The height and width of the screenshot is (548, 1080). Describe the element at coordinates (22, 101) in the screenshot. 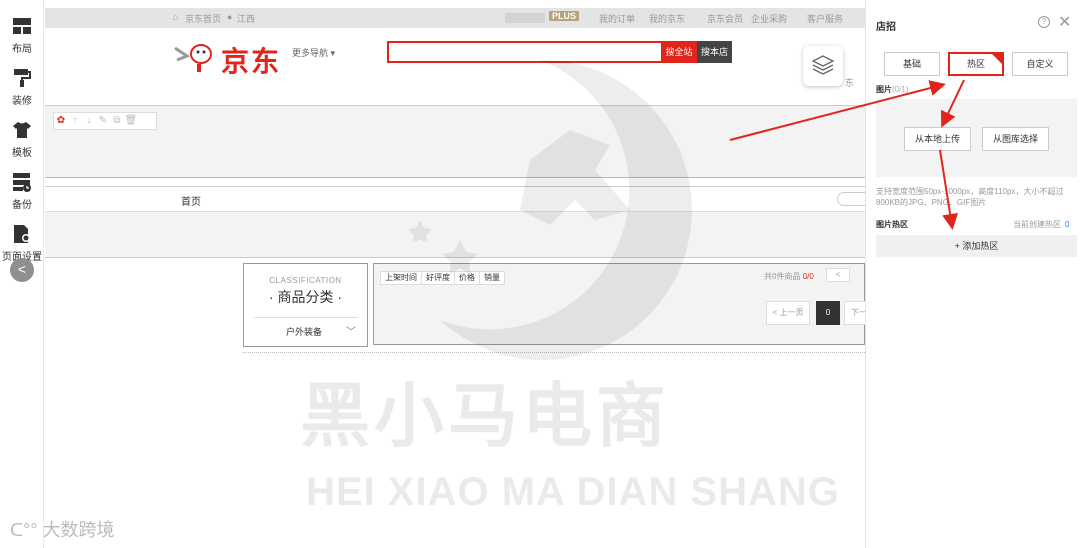

I see `rail-item-label: 装修` at that location.